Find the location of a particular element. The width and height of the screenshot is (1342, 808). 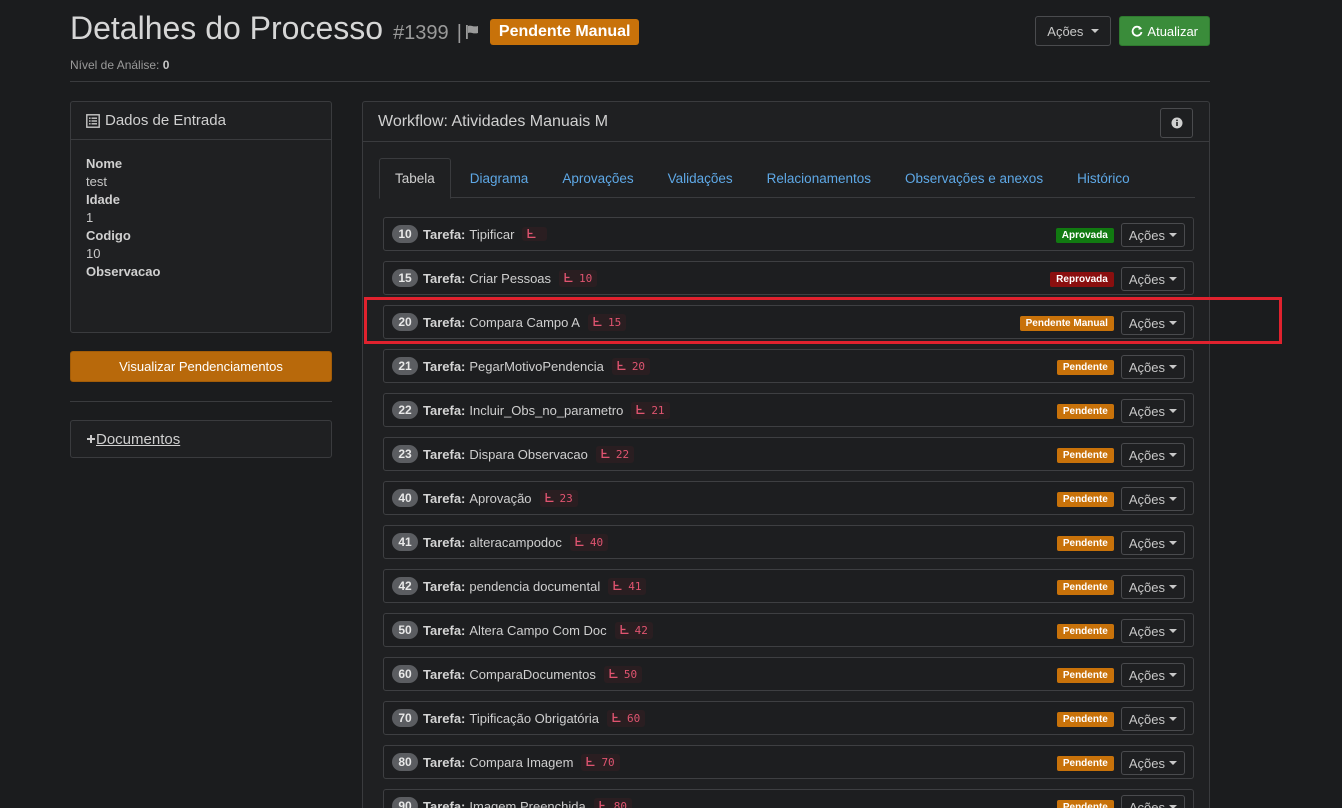

tab-aprovacoes: Aprovações is located at coordinates (597, 178).